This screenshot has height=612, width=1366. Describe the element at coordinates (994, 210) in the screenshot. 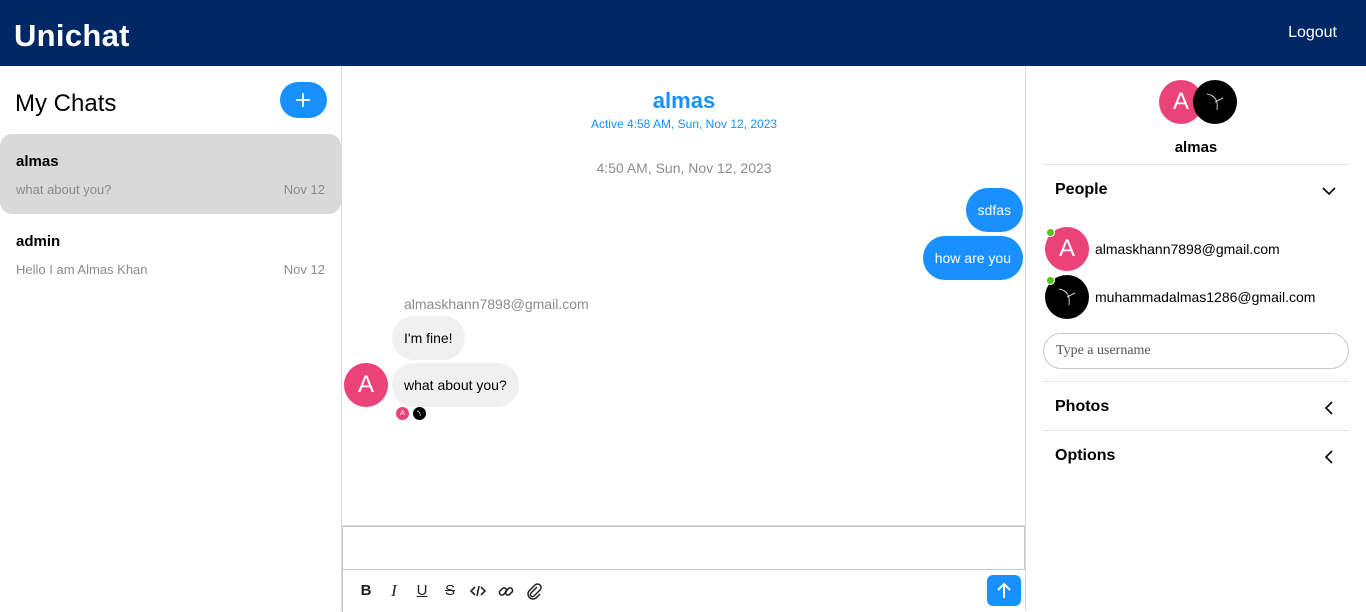

I see `my-message-bubble: sdfas` at that location.